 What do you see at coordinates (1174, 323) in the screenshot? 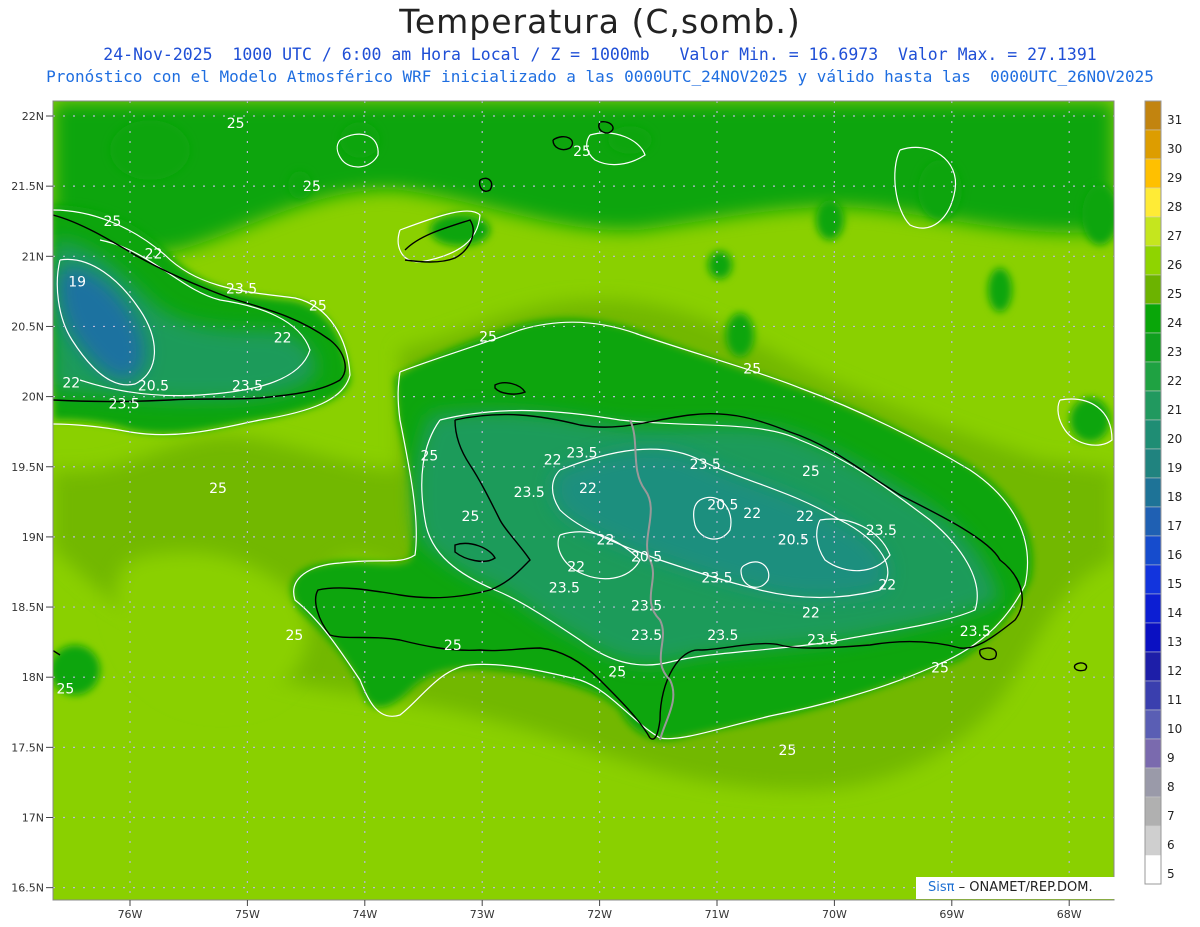
I see `colorbar-label: 24` at bounding box center [1174, 323].